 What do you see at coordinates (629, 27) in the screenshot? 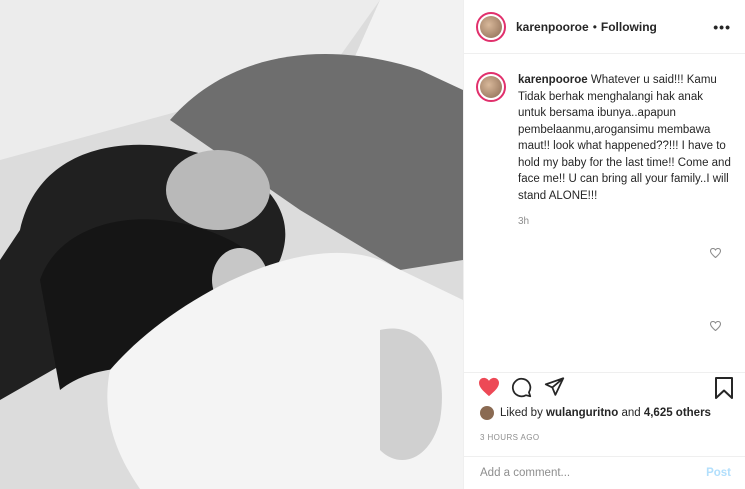
I see `following-button: Following` at bounding box center [629, 27].